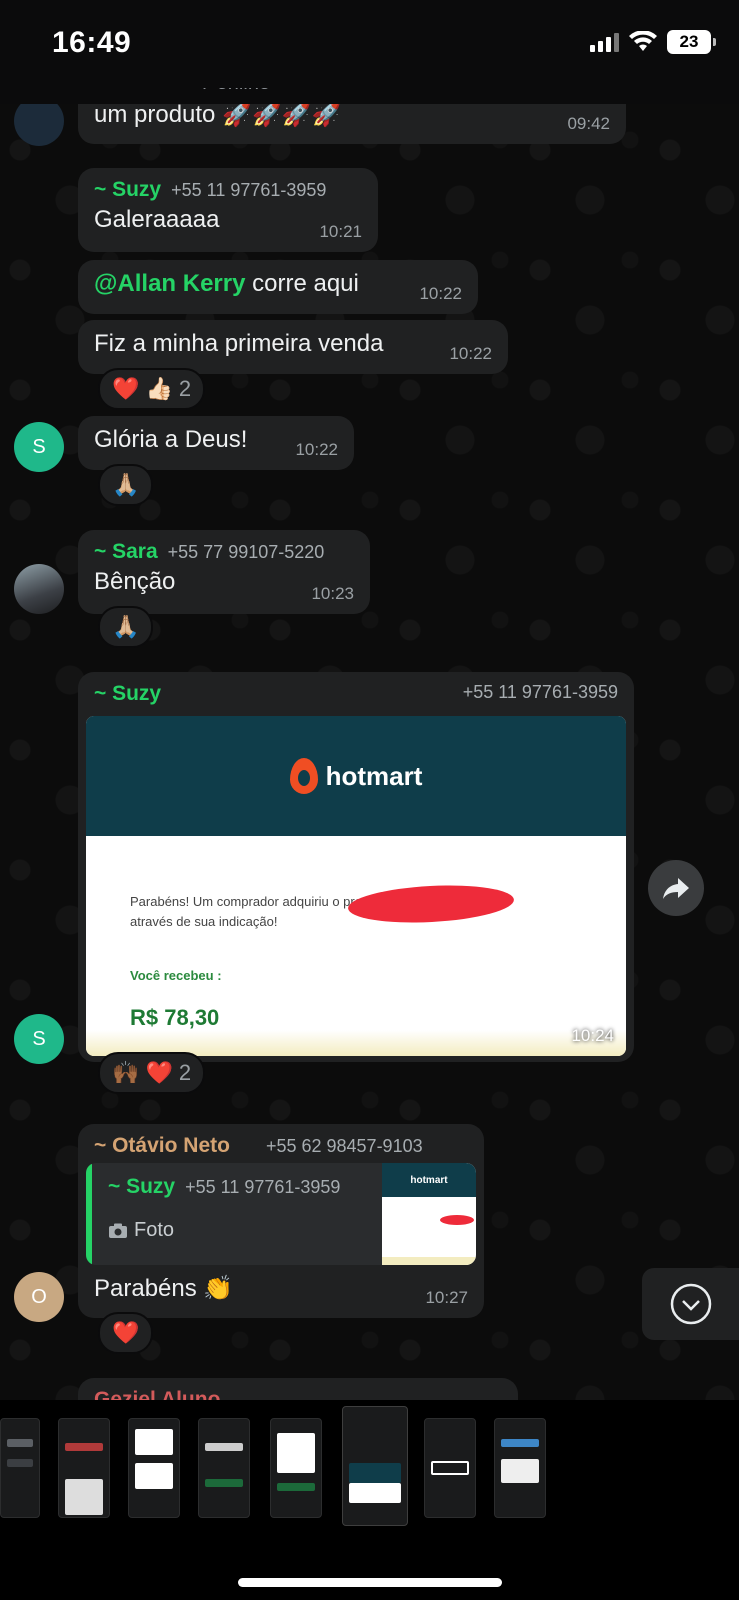 This screenshot has width=739, height=1600. Describe the element at coordinates (246, 552) in the screenshot. I see `sender-phone: +55 77 99107-5220` at that location.